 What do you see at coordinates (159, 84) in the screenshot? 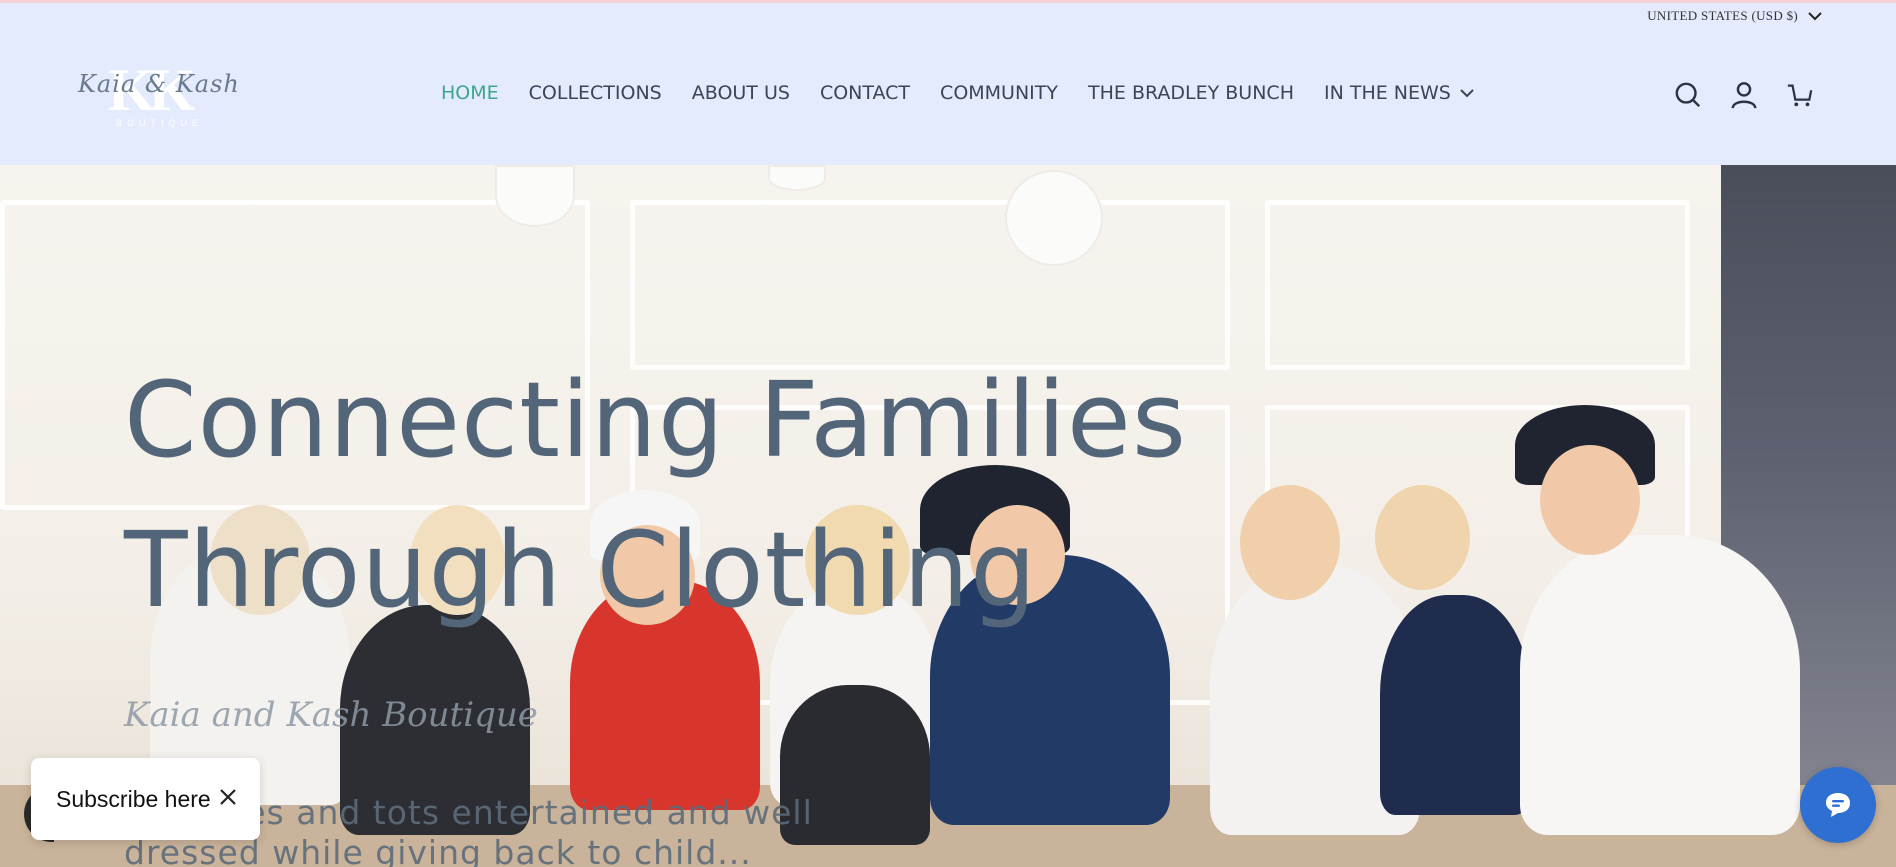
I see `logo-script: Kaia & Kash` at bounding box center [159, 84].